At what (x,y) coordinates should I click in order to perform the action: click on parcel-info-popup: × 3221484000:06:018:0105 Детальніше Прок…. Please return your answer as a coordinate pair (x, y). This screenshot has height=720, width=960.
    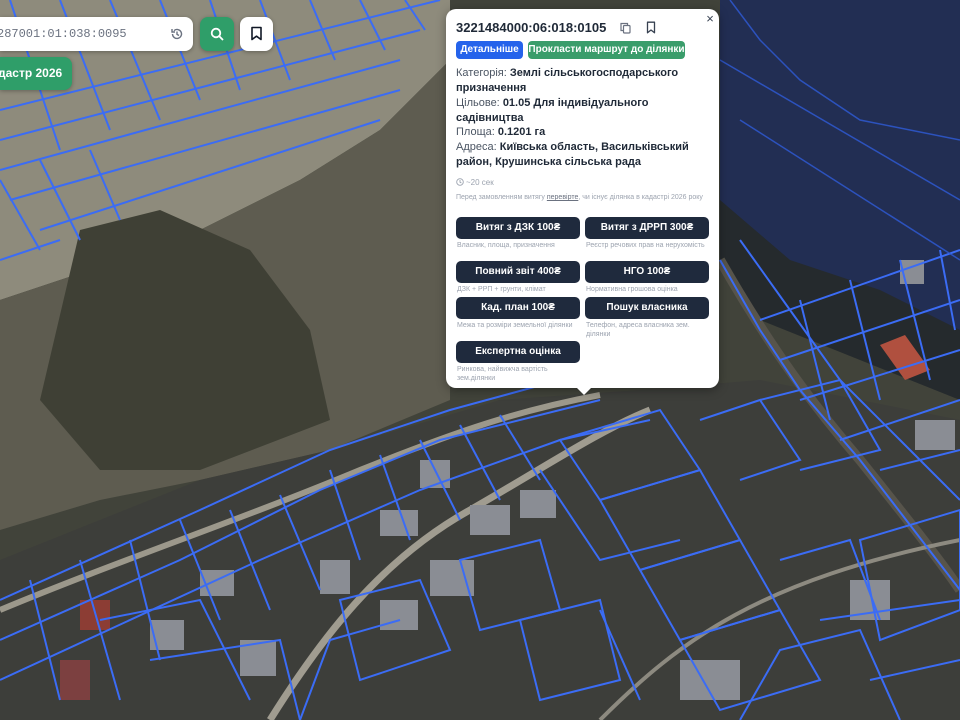
    Looking at the image, I should click on (582, 198).